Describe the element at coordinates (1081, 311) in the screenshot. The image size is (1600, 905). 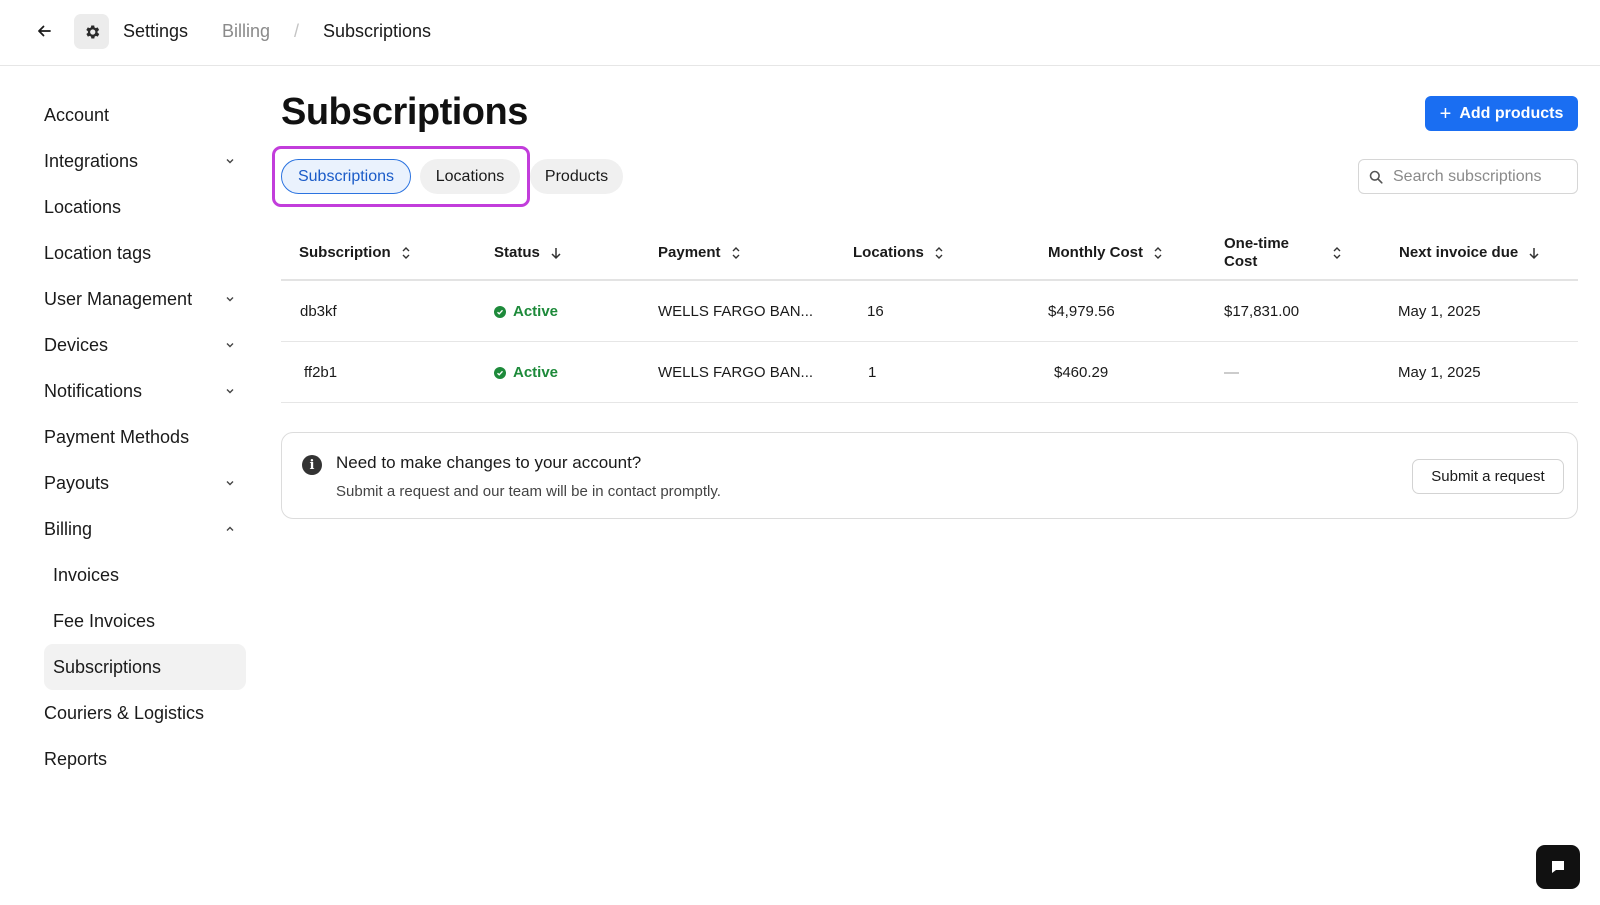
I see `cell-monthly-cost: $4,979.56` at that location.